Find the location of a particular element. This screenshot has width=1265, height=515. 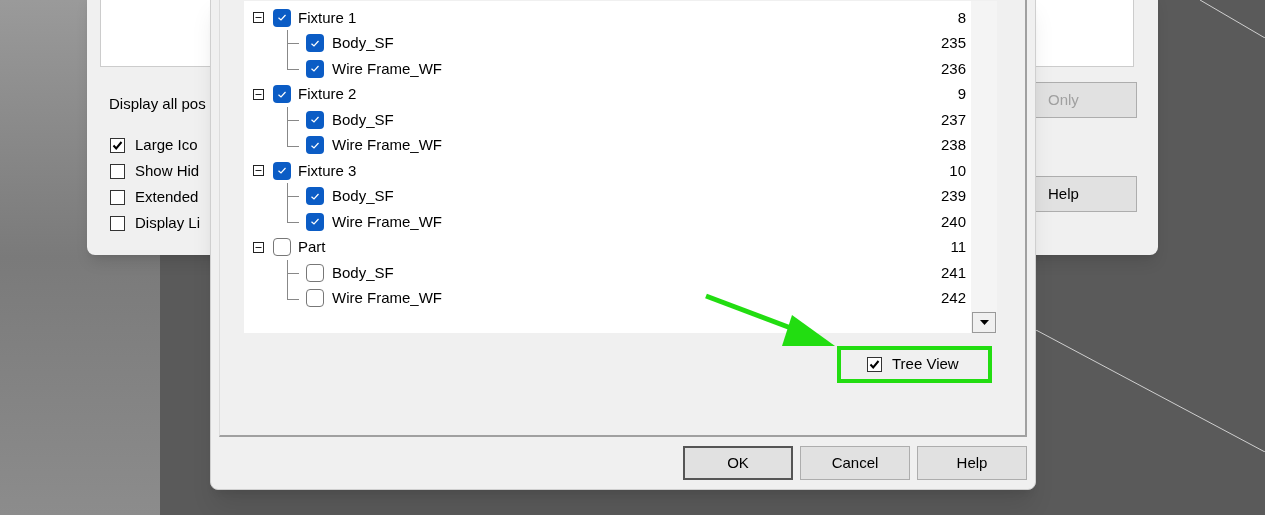

caret-icon is located at coordinates (984, 322).